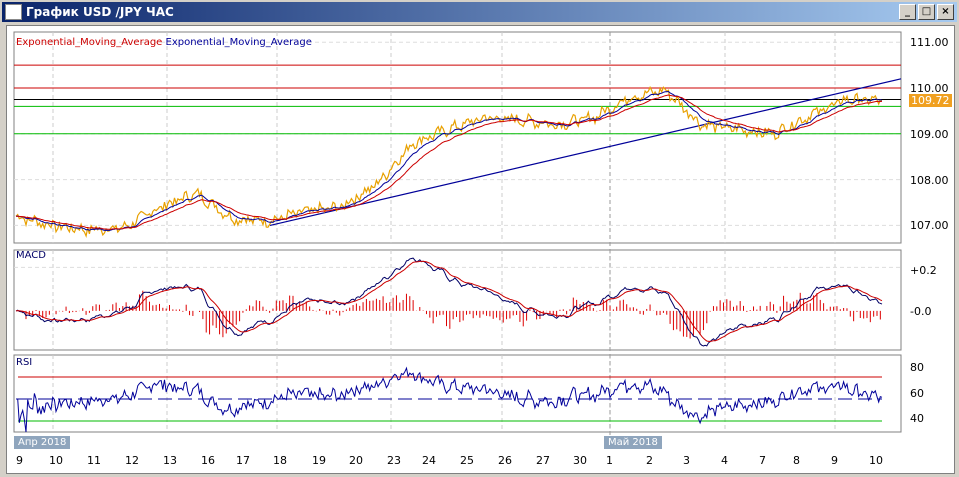  What do you see at coordinates (929, 225) in the screenshot?
I see `price-tick: 107.00` at bounding box center [929, 225].